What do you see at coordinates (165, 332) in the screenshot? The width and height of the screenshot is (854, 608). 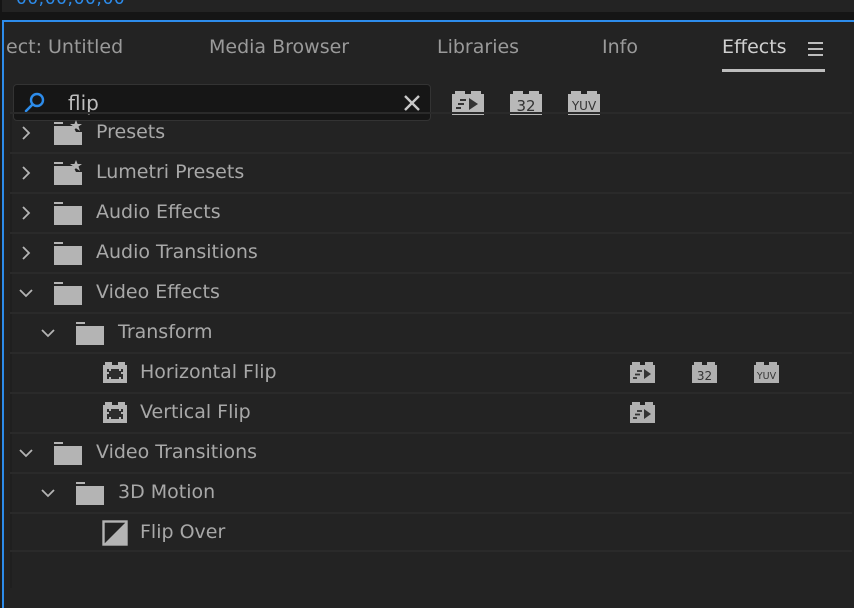 I see `tree-item-label: Transform` at bounding box center [165, 332].